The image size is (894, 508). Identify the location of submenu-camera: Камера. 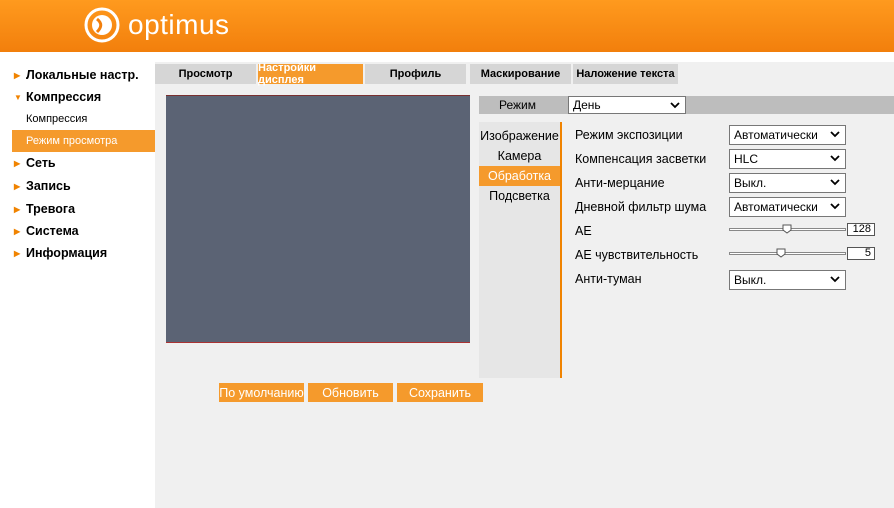
(519, 156).